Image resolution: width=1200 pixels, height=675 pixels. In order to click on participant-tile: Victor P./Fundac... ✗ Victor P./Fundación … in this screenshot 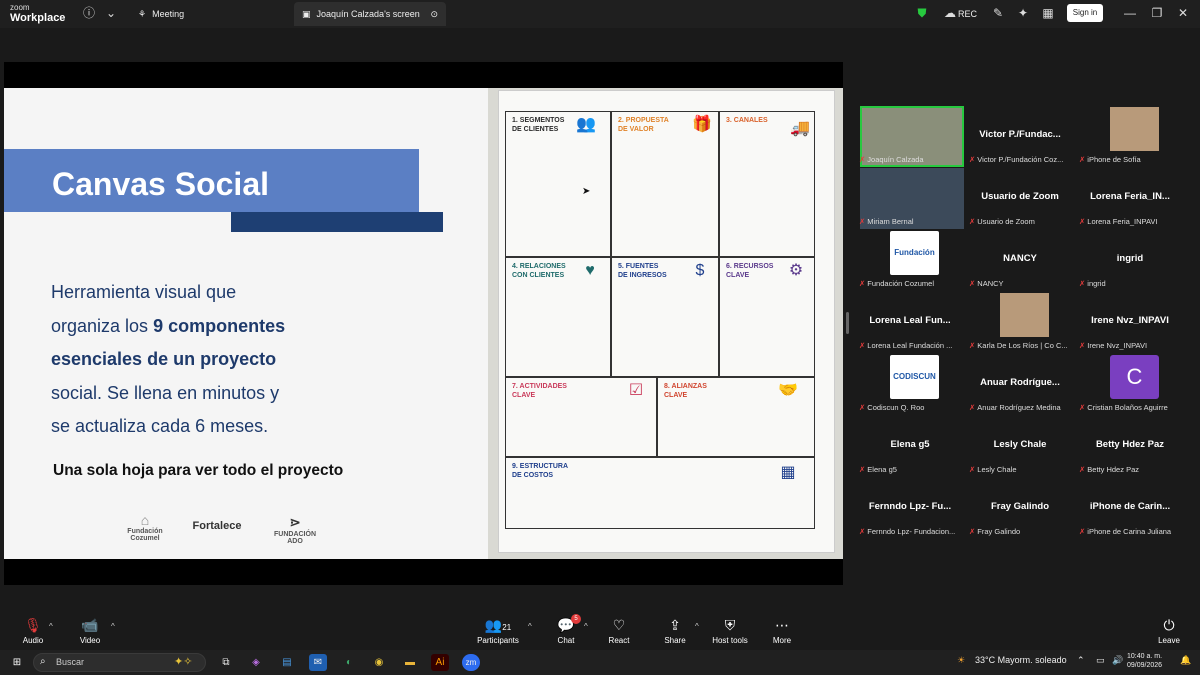, I will do `click(1020, 136)`.